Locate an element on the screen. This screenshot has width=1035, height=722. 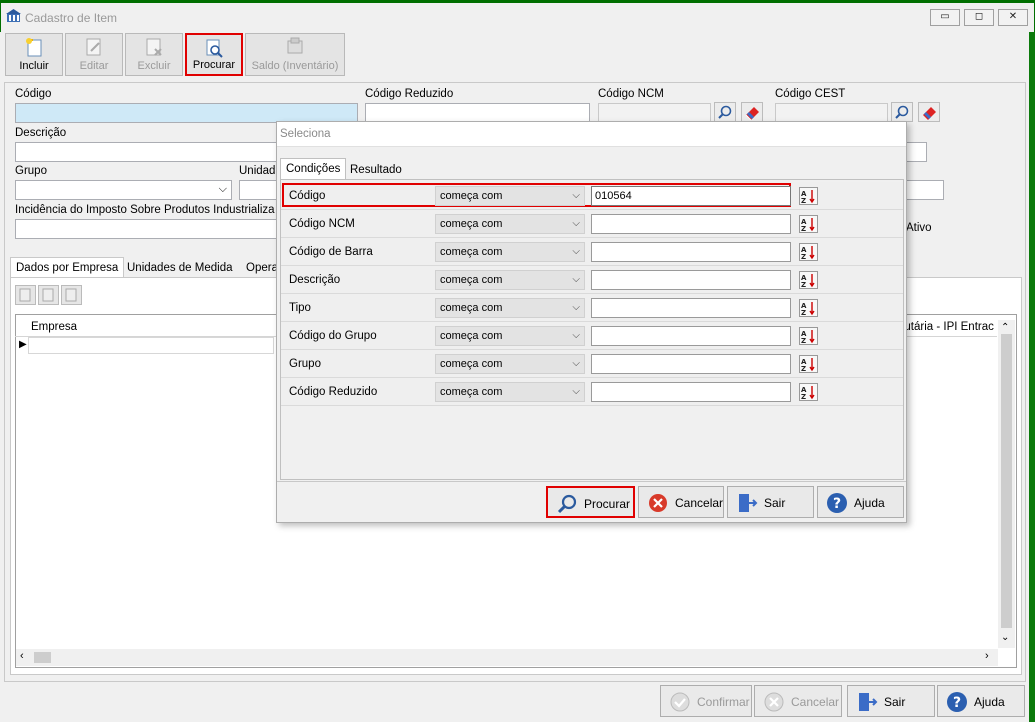
row-indicator-icon: ▶ is located at coordinates (23, 344).